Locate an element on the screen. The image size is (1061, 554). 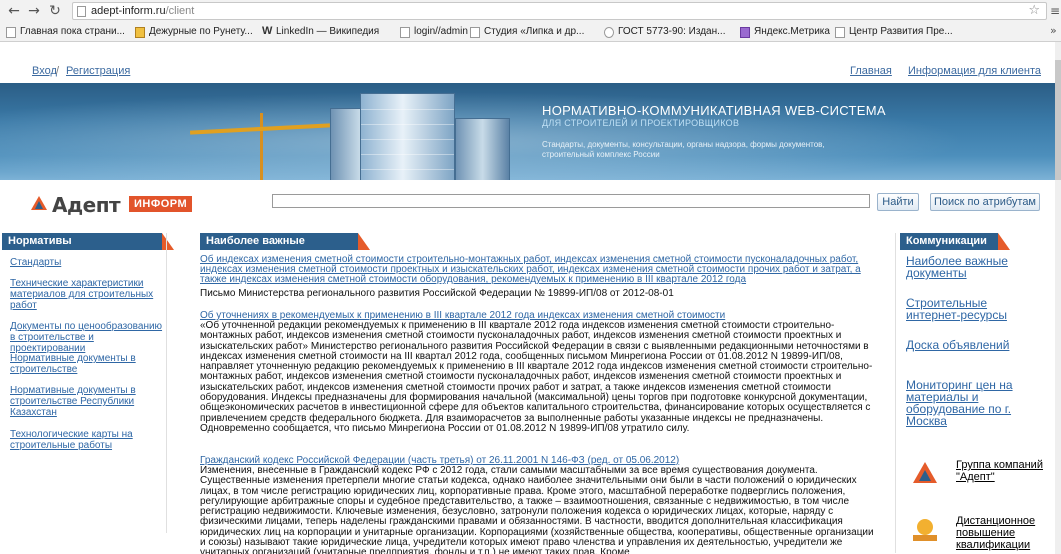
main-panel-title: Наиболее важные документы is located at coordinates (285, 248).